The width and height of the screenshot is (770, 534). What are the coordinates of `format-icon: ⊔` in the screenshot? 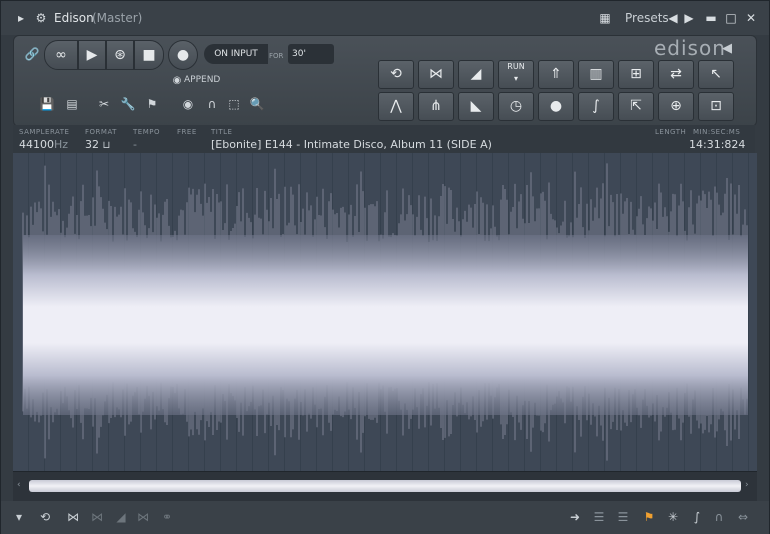 It's located at (106, 145).